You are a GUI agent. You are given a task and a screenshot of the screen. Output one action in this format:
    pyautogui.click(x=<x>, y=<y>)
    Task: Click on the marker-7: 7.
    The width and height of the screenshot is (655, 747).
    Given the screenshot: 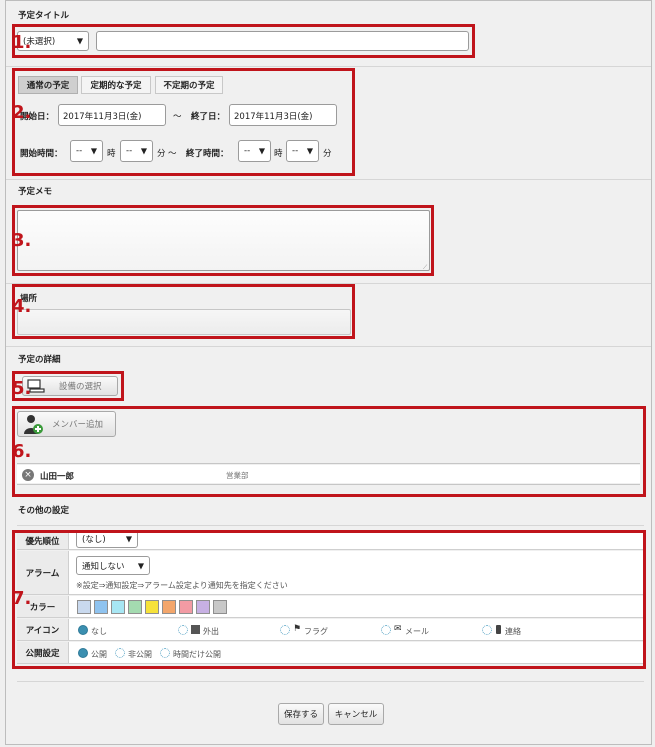 What is the action you would take?
    pyautogui.click(x=22, y=598)
    